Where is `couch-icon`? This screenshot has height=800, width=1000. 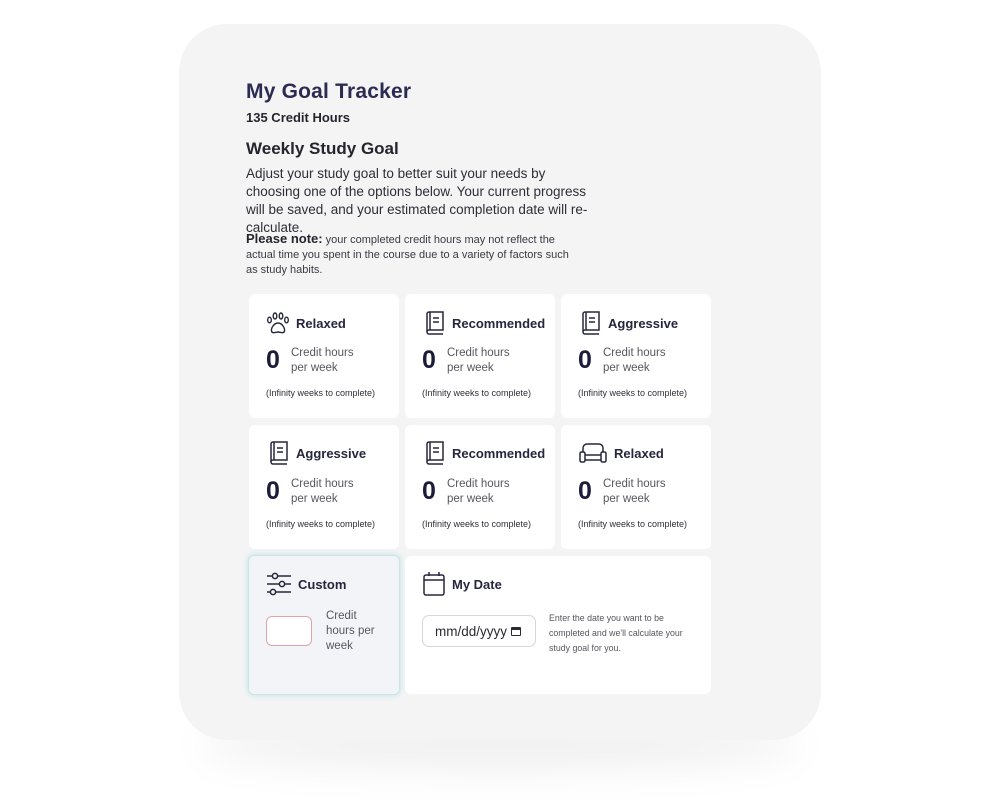 couch-icon is located at coordinates (593, 453).